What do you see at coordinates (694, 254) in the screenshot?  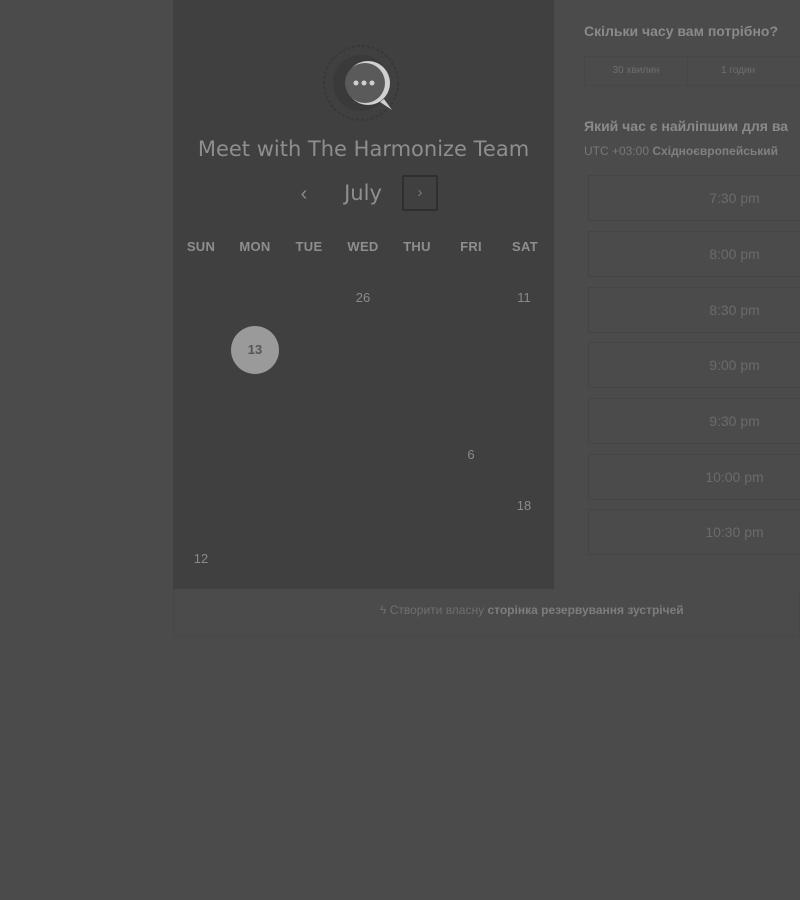 I see `time-slot: 8:00 pm` at bounding box center [694, 254].